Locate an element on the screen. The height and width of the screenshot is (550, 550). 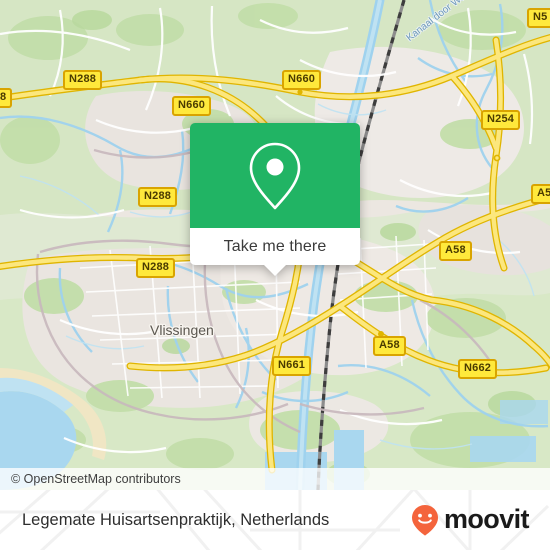
take-me-there-label: Take me there is located at coordinates (275, 246).